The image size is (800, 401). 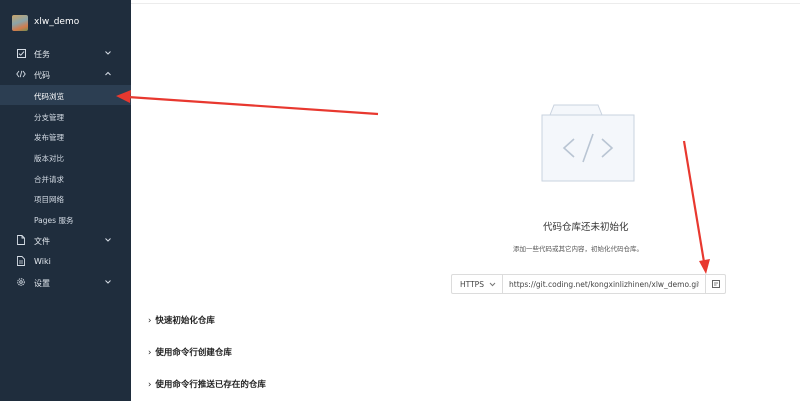 I want to click on chevron-up-icon, so click(x=108, y=74).